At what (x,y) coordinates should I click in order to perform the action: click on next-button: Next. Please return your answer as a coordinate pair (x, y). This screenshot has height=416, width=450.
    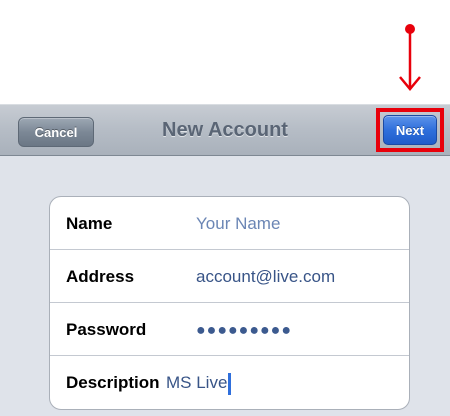
    Looking at the image, I should click on (410, 130).